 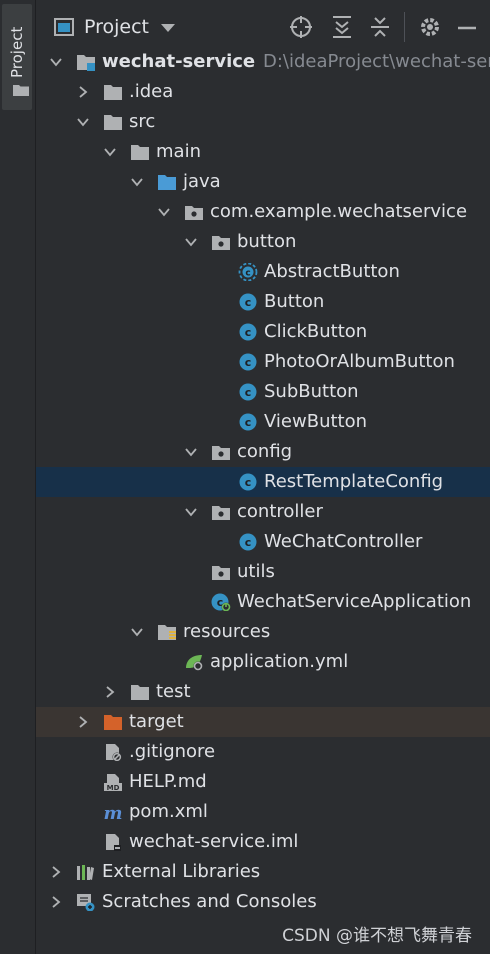 What do you see at coordinates (354, 601) in the screenshot?
I see `tree-node-label: WechatServiceApplication` at bounding box center [354, 601].